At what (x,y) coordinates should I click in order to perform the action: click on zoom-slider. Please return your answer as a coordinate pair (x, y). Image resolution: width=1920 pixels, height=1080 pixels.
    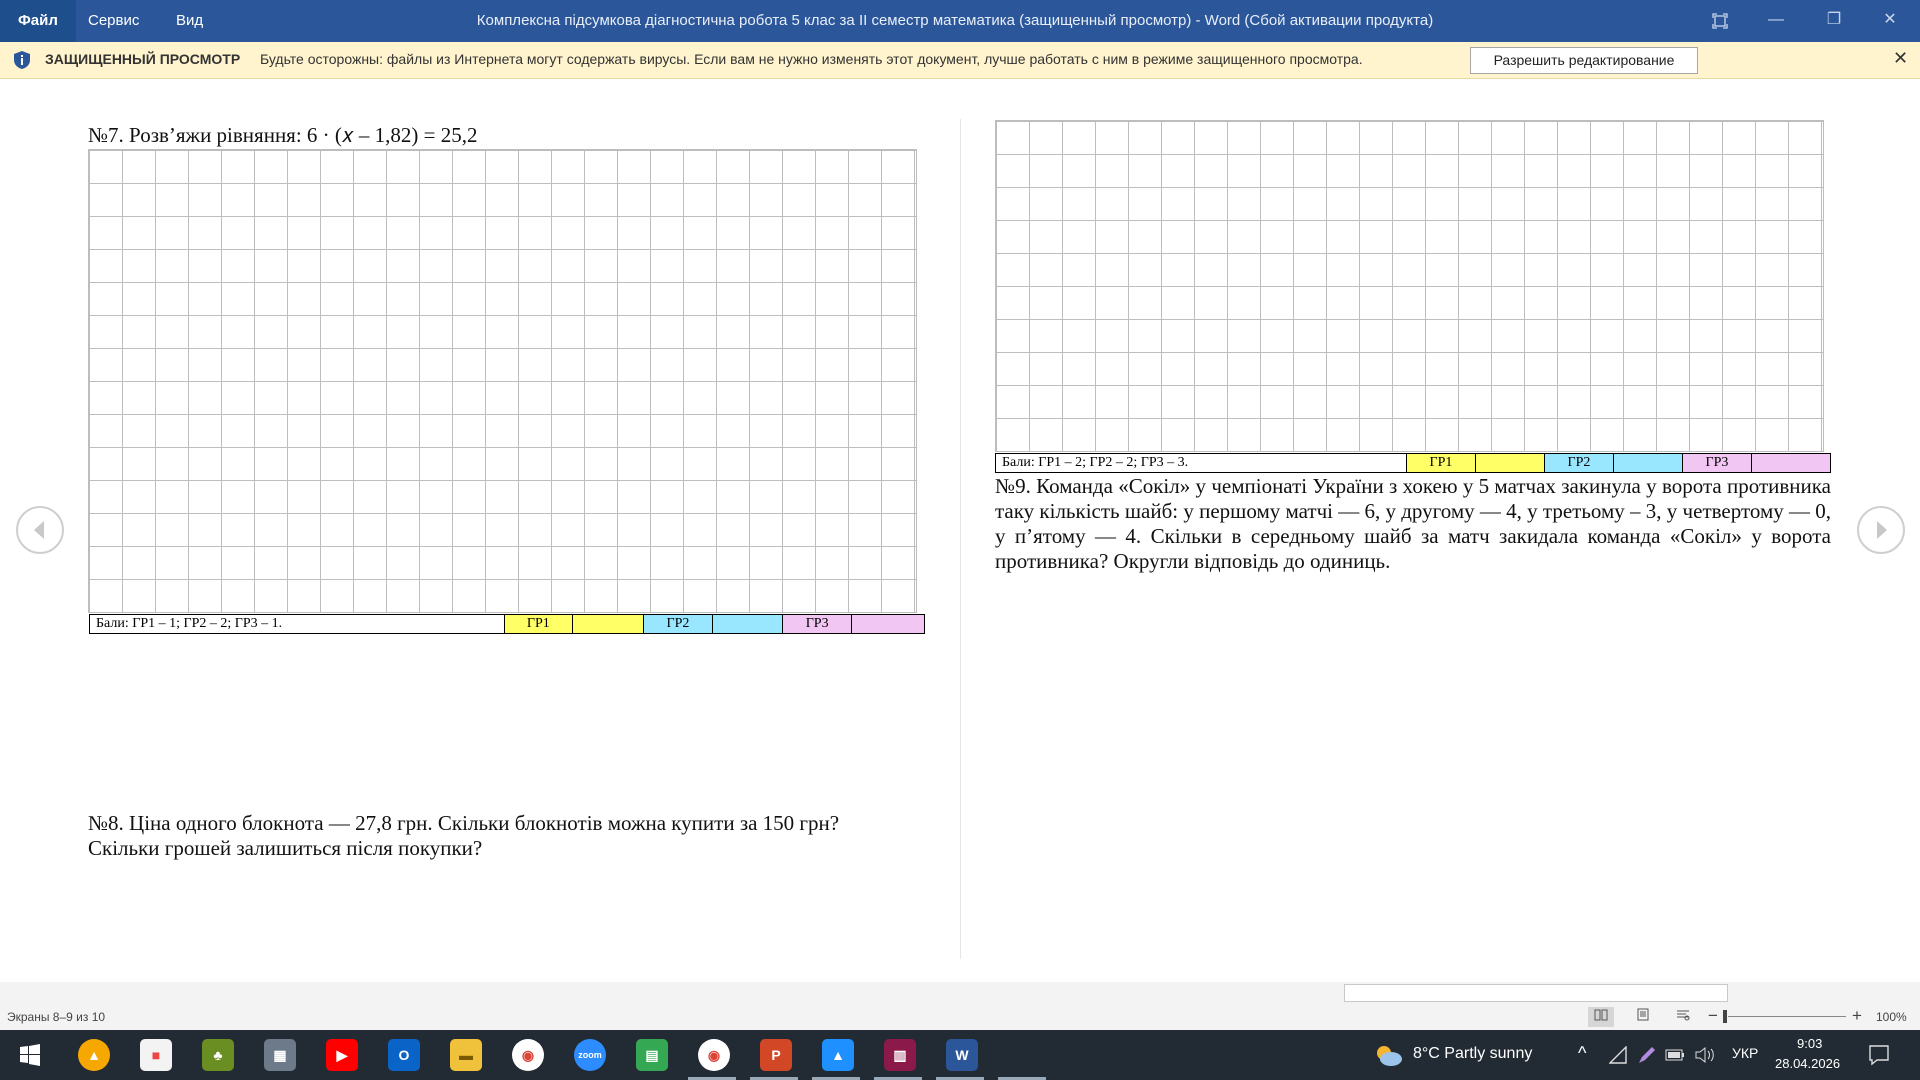
    Looking at the image, I should click on (1787, 1016).